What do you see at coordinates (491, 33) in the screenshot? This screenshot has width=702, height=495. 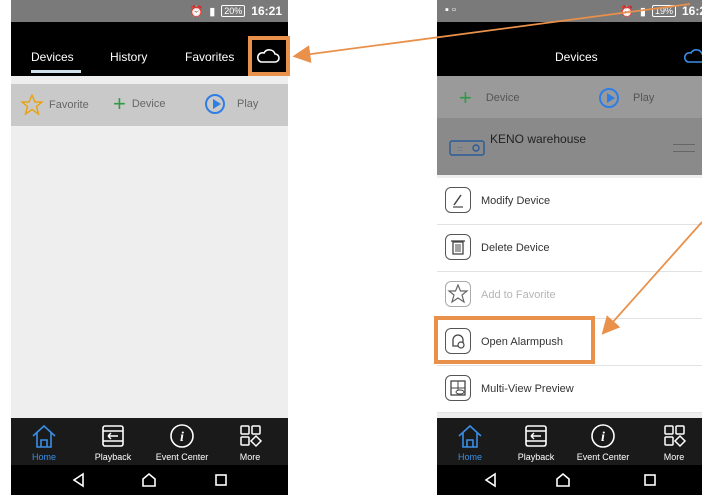 I see `arrow-to-cloud` at bounding box center [491, 33].